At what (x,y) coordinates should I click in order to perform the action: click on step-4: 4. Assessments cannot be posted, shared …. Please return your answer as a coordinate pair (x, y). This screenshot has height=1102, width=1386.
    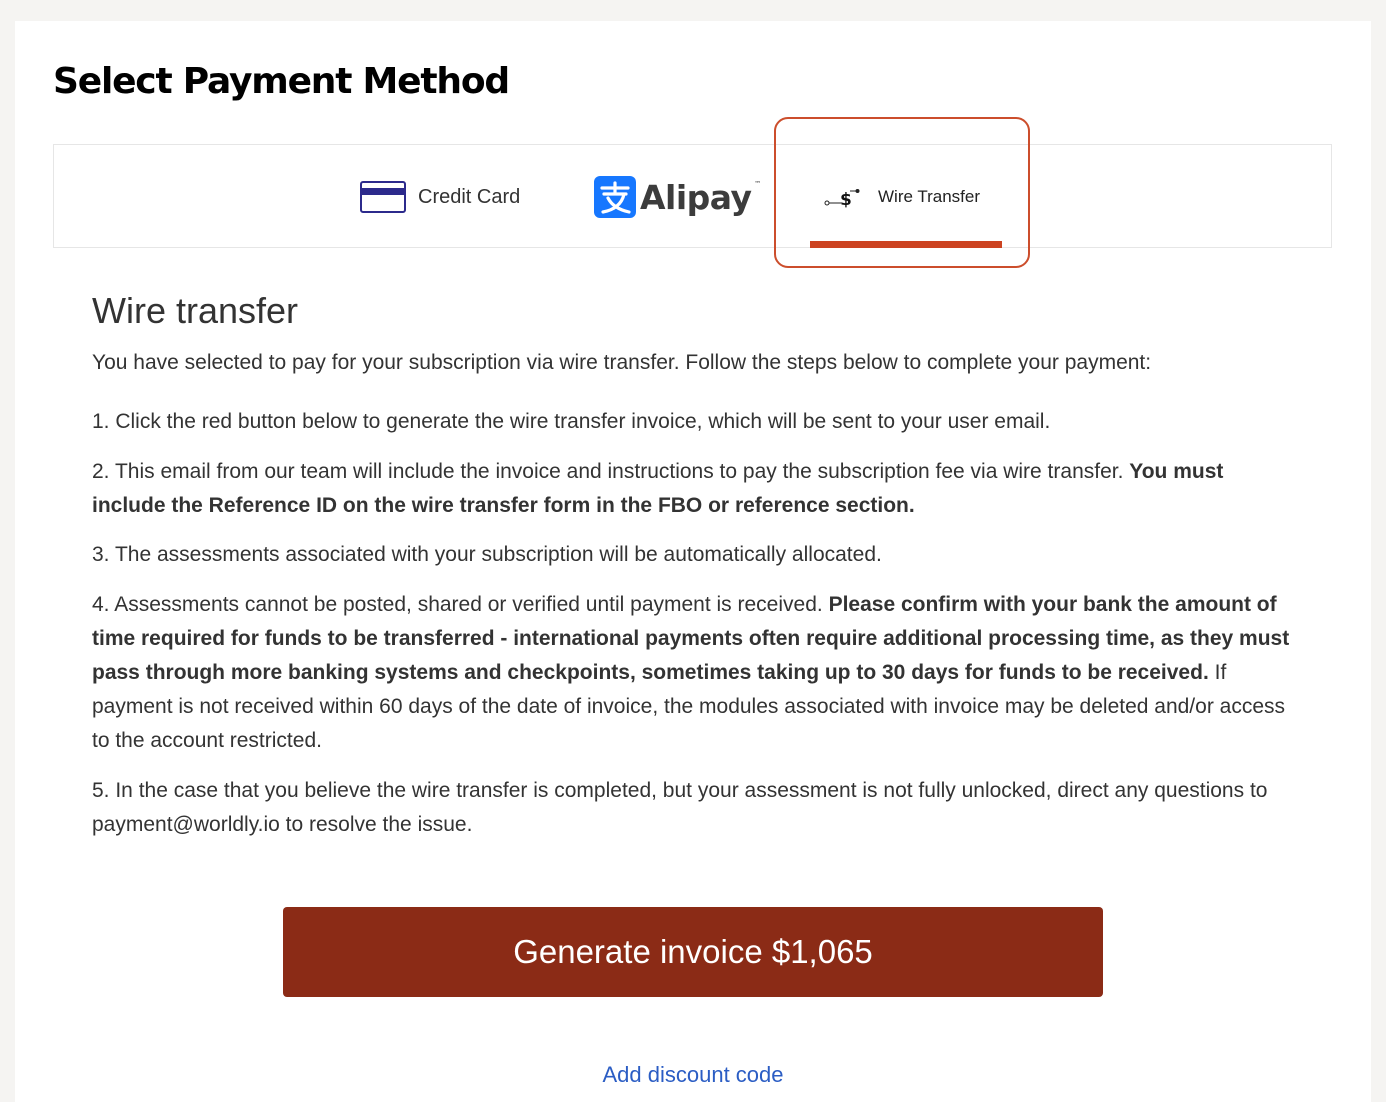
    Looking at the image, I should click on (697, 673).